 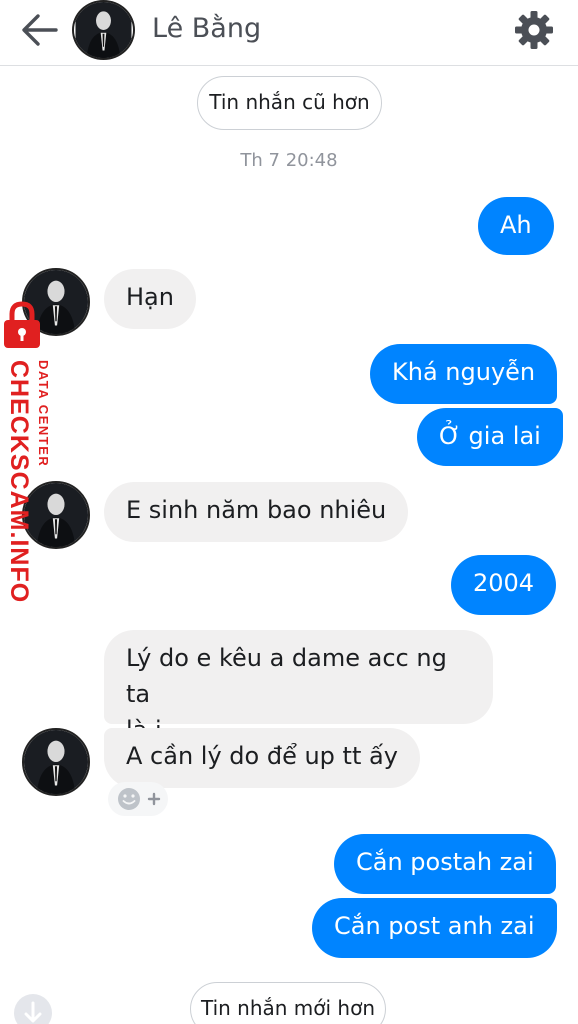 What do you see at coordinates (289, 103) in the screenshot?
I see `older-messages-button: Tin nhắn cũ hơn` at bounding box center [289, 103].